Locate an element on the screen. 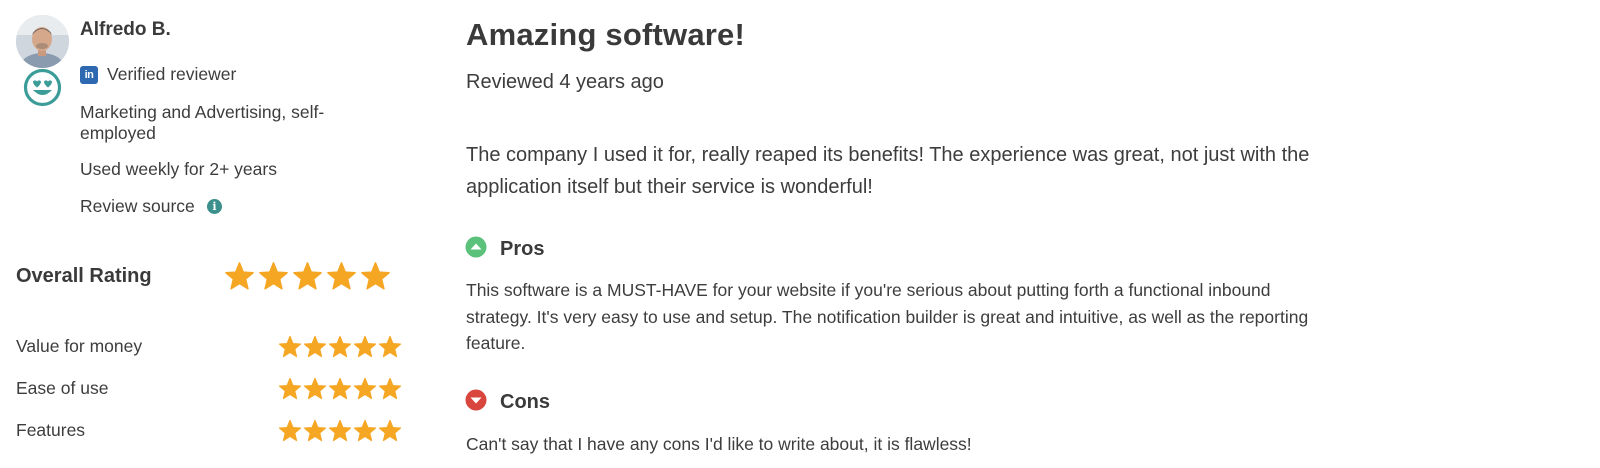  rating-label-features: Features is located at coordinates (51, 430).